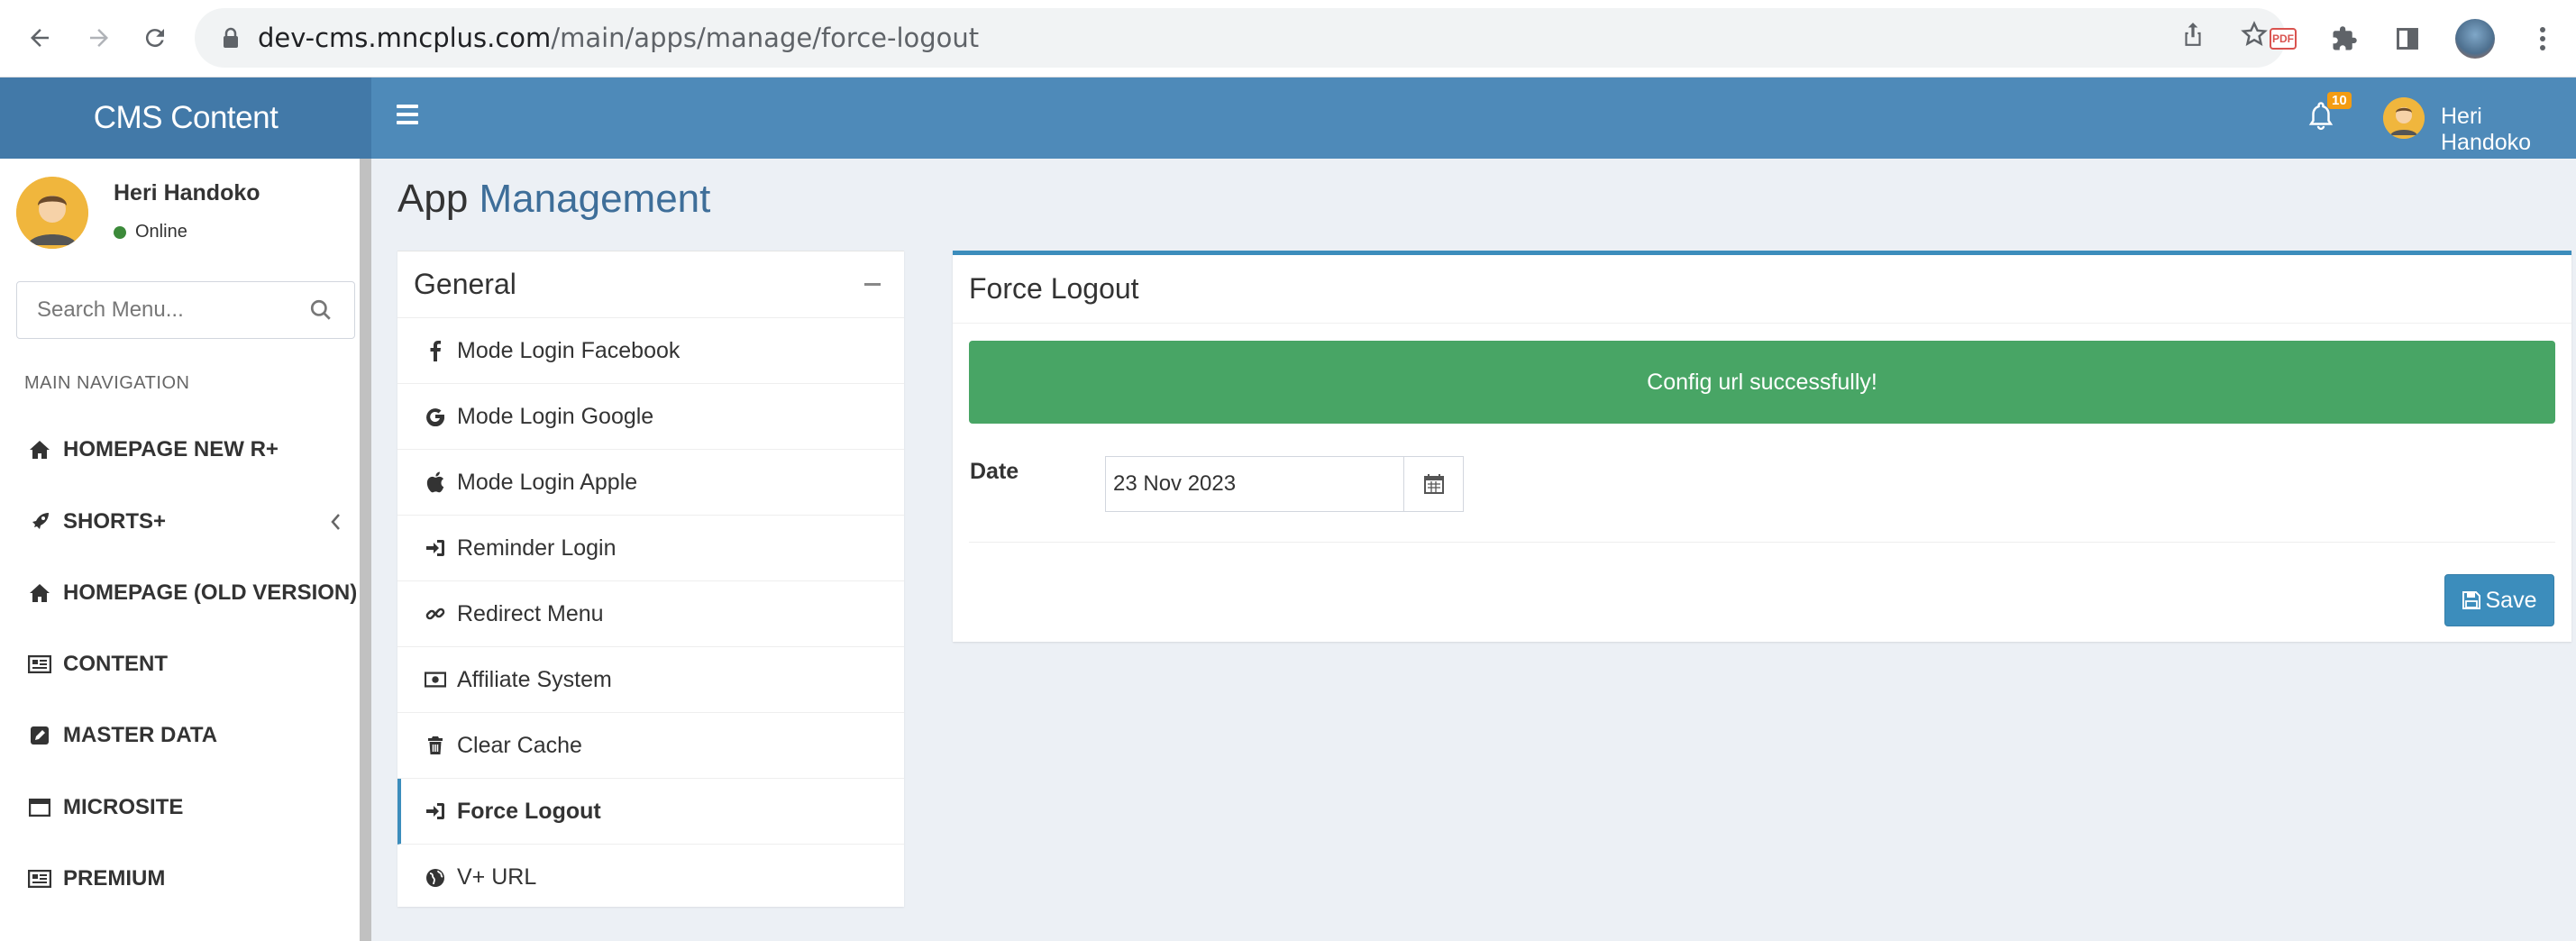 The image size is (2576, 941). I want to click on globe-icon, so click(435, 878).